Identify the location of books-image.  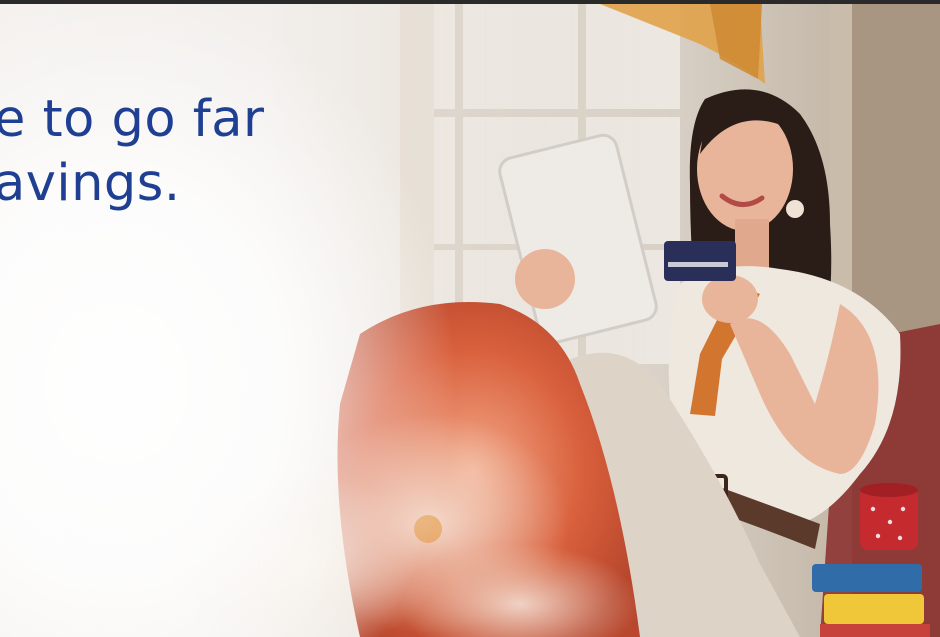
(871, 600).